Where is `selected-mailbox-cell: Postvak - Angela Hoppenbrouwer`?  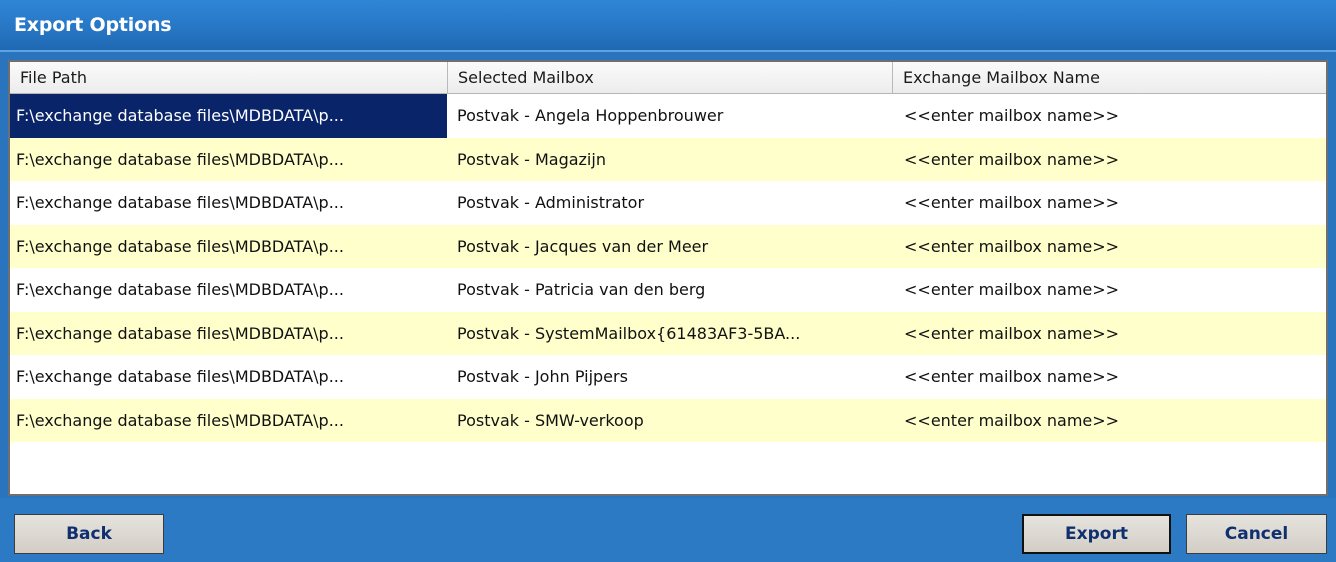 selected-mailbox-cell: Postvak - Angela Hoppenbrouwer is located at coordinates (669, 116).